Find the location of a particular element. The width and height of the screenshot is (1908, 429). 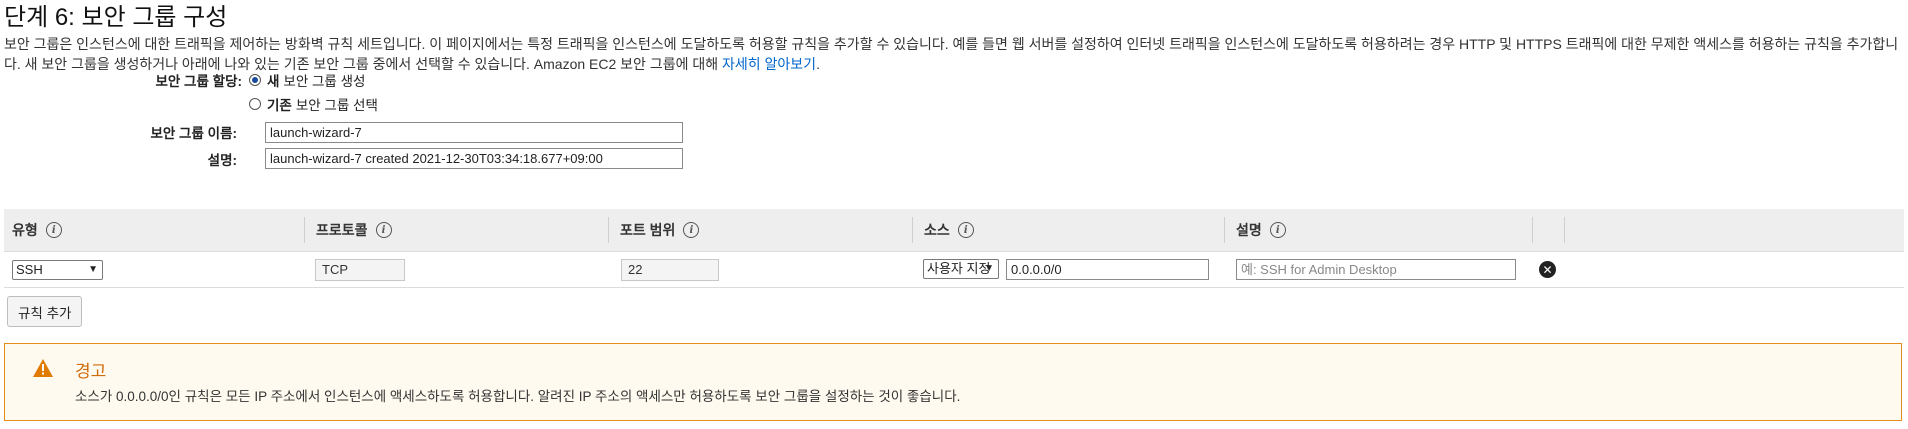

group-desc-label: 설명: is located at coordinates (222, 160).